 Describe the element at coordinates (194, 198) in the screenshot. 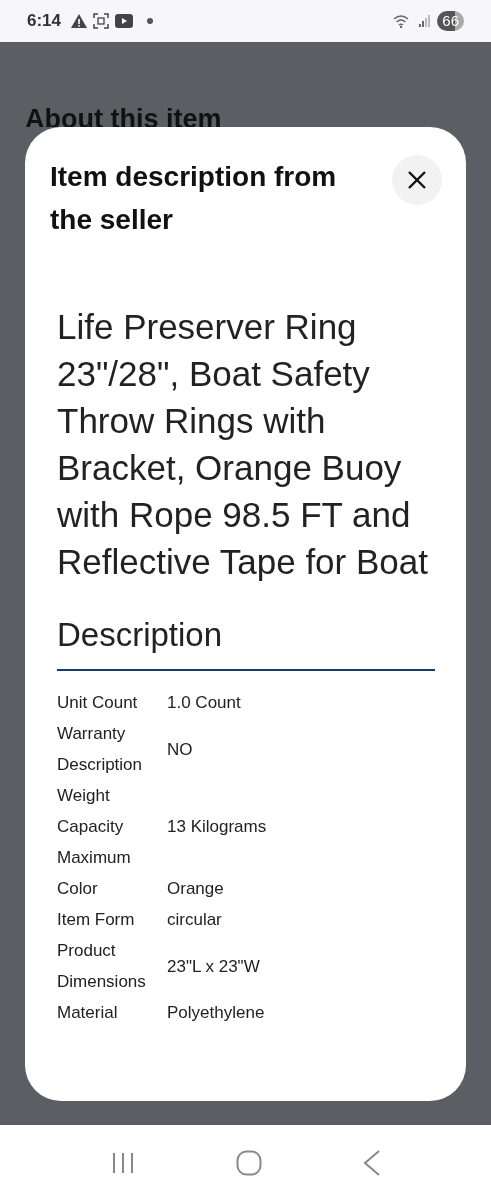

I see `dialog-title: Item description from the seller` at that location.